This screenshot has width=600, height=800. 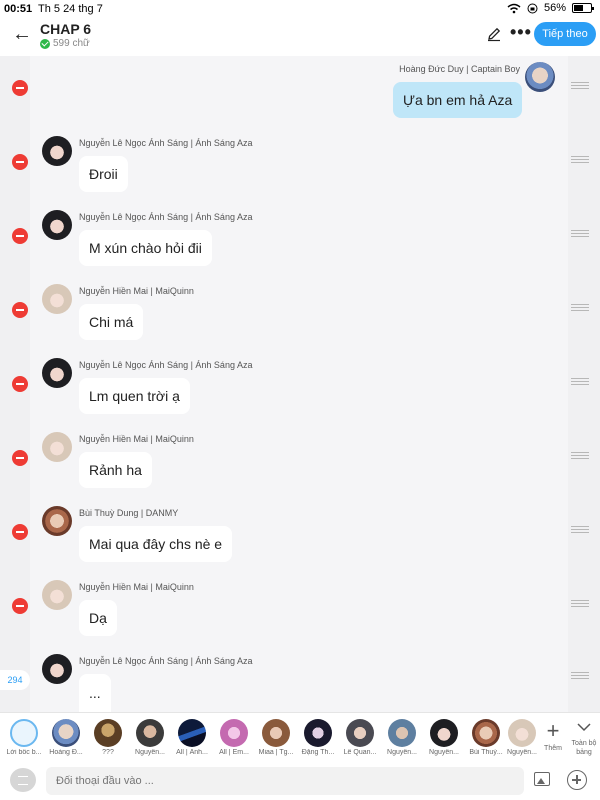 What do you see at coordinates (300, 36) in the screenshot?
I see `header: ← CHAP 6 599 chữ ••• Tiếp theo` at bounding box center [300, 36].